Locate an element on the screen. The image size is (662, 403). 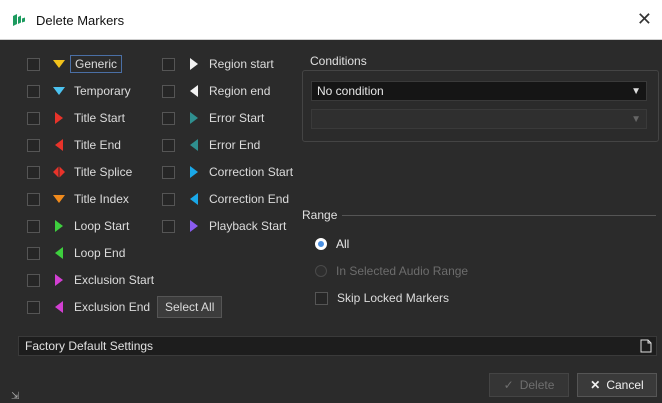
window-title: Delete Markers is located at coordinates (80, 20).